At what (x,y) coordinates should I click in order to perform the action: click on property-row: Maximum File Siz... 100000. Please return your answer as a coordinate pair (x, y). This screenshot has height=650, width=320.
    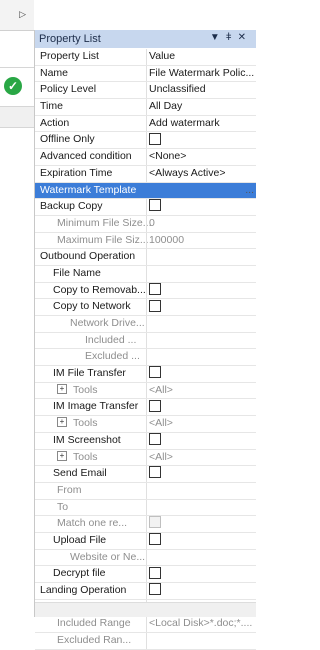
    Looking at the image, I should click on (145, 241).